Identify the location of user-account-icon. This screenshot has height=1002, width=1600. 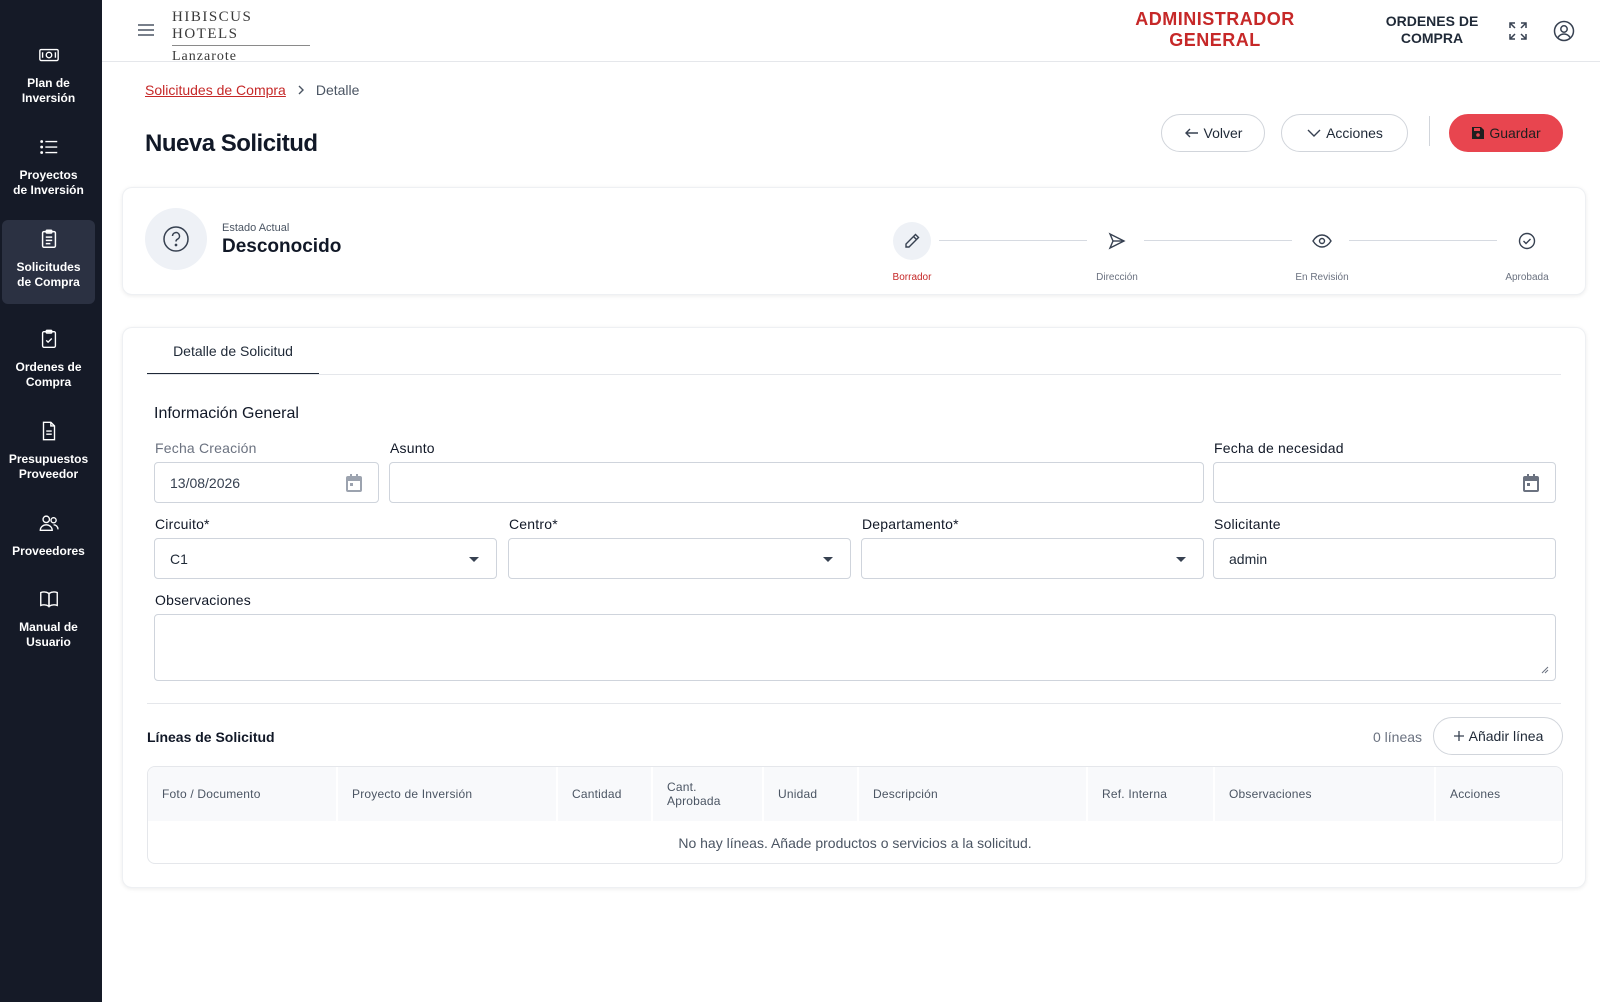
(1564, 31).